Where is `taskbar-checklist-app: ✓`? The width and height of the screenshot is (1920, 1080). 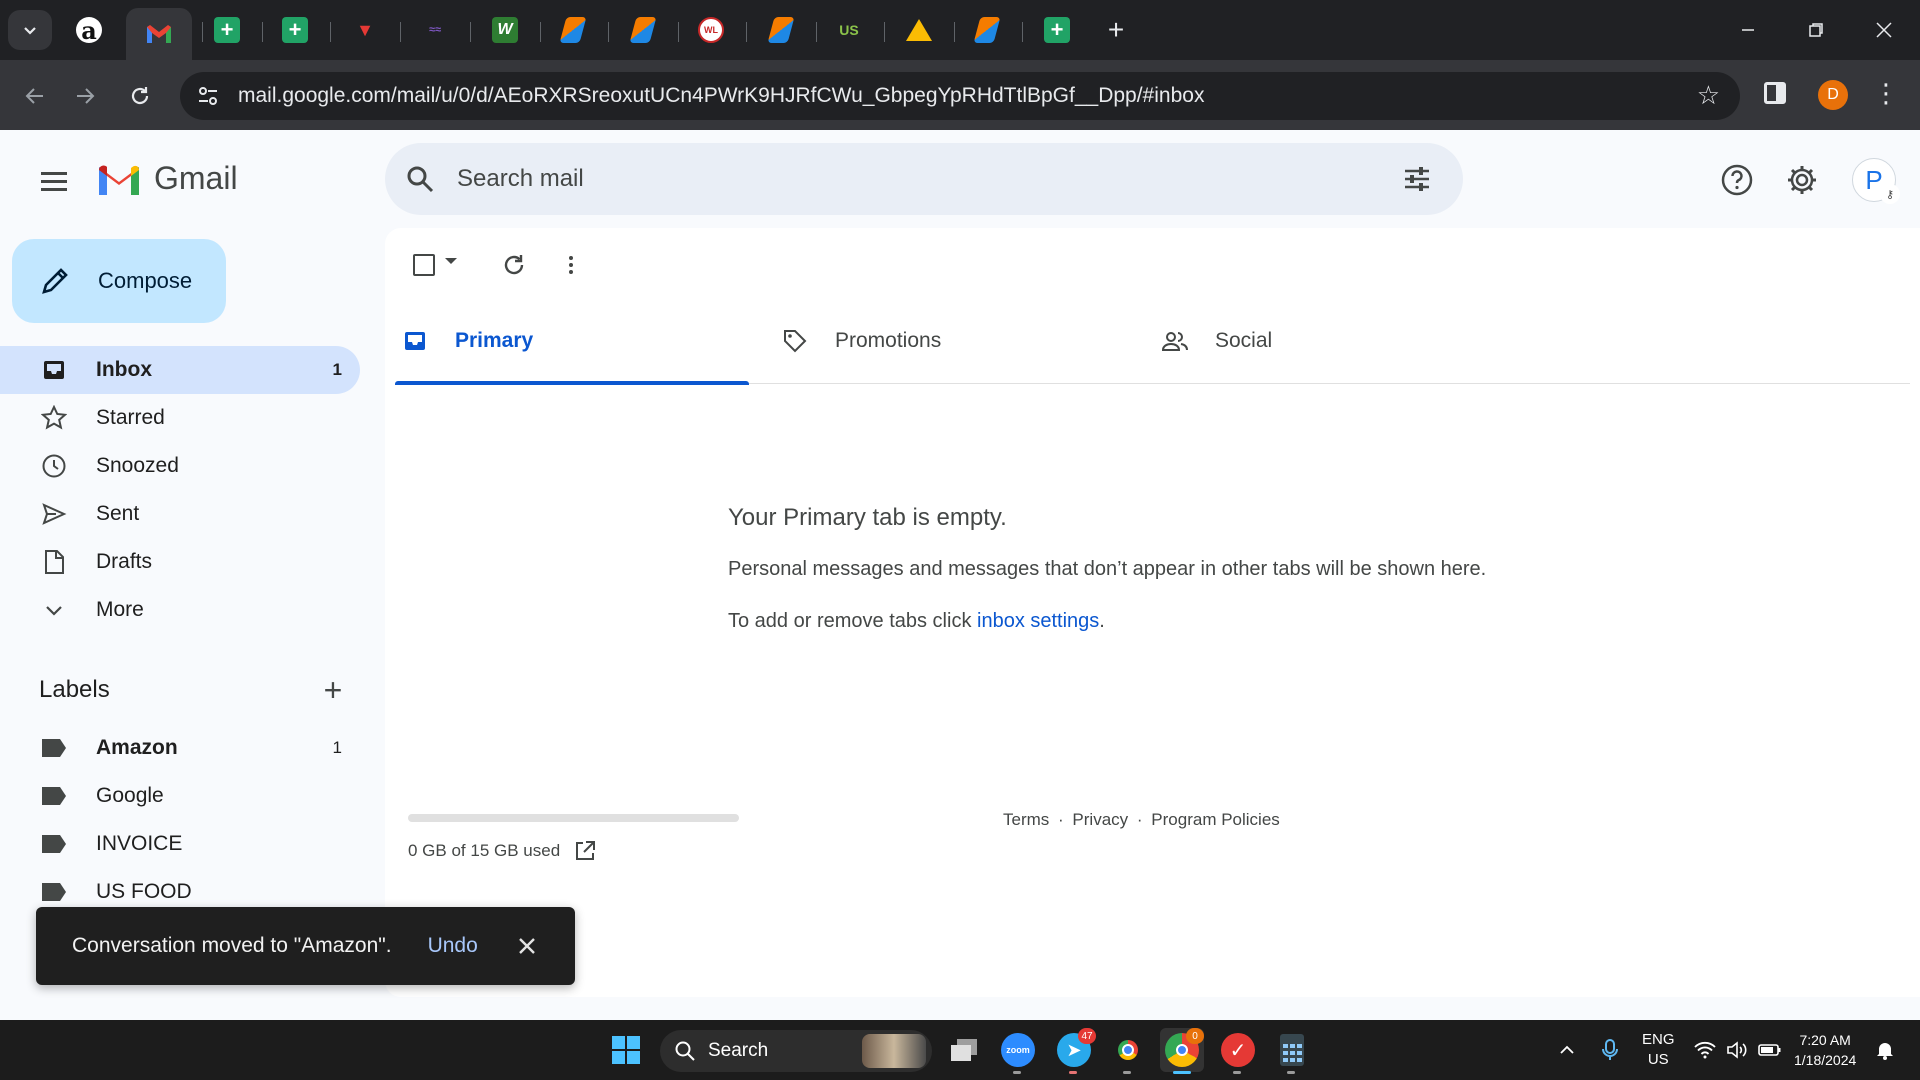 taskbar-checklist-app: ✓ is located at coordinates (1238, 1051).